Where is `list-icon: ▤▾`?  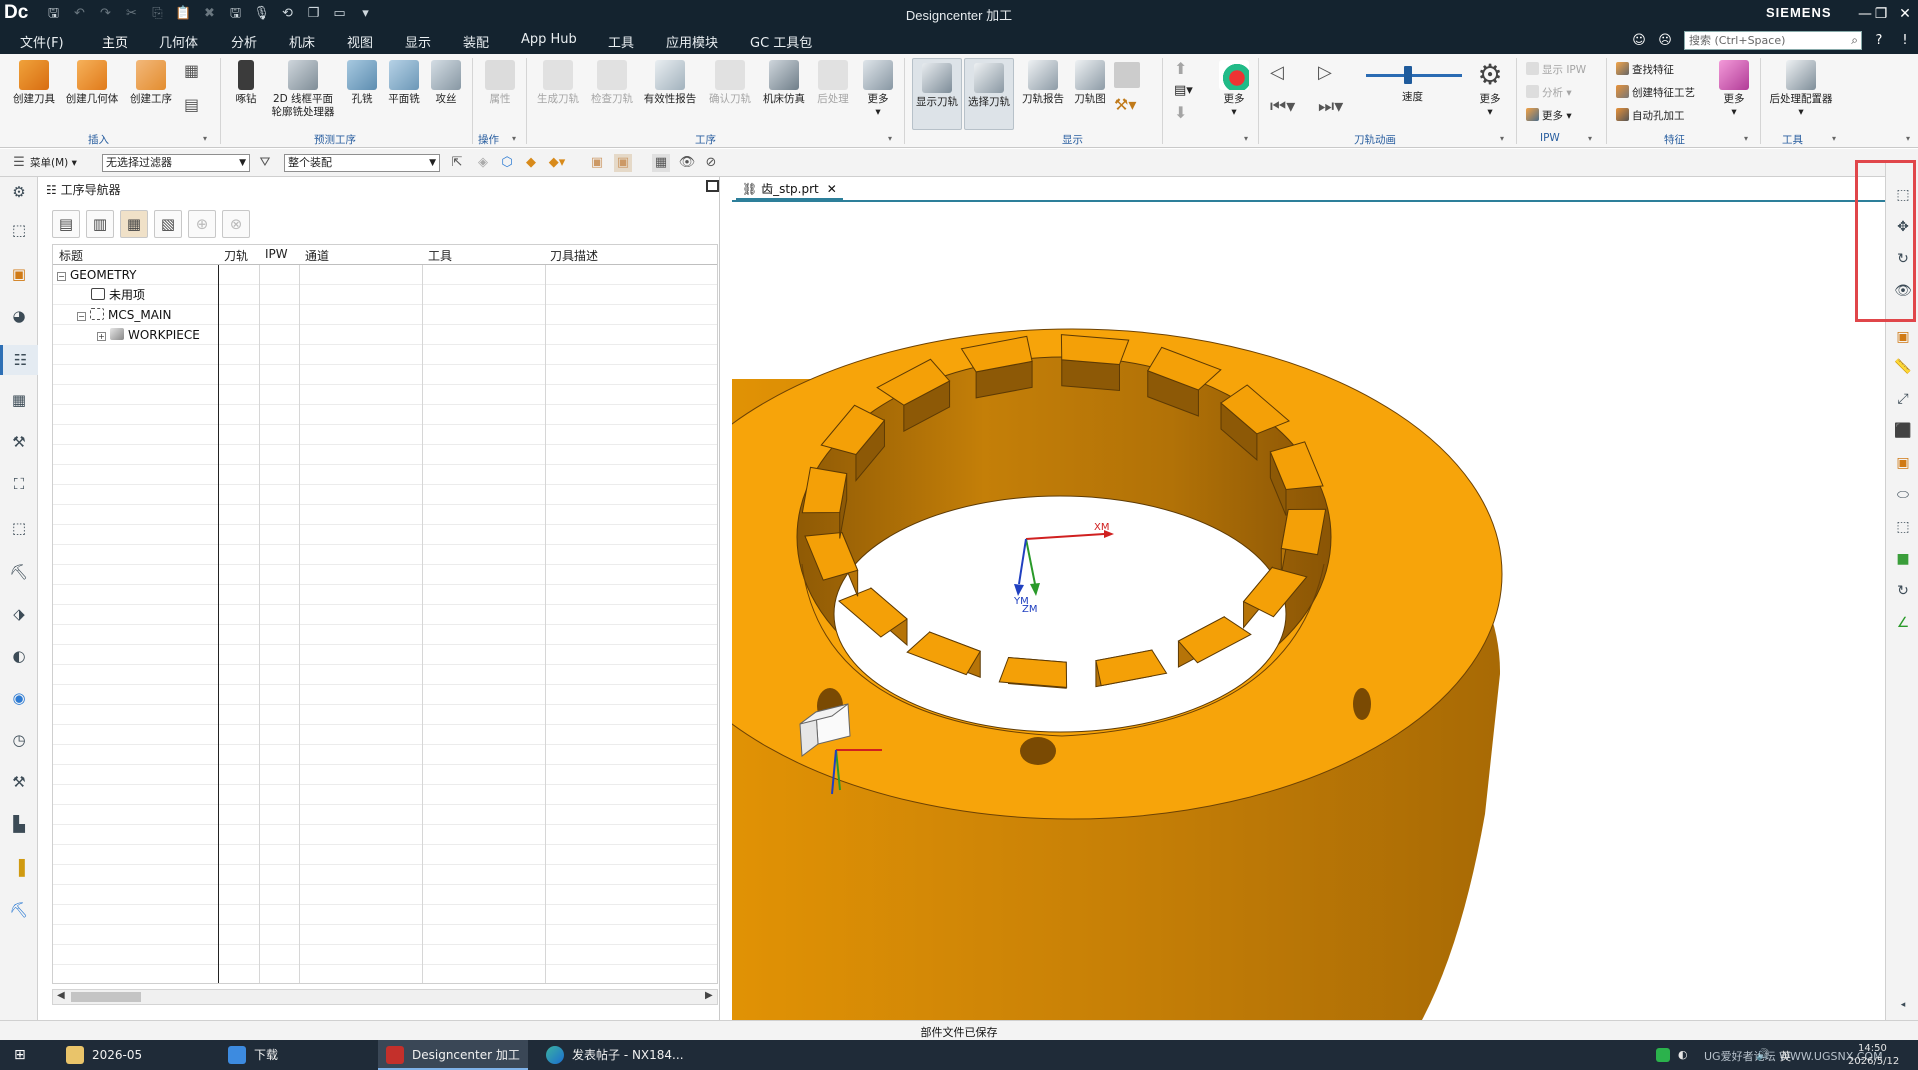 list-icon: ▤▾ is located at coordinates (1183, 91).